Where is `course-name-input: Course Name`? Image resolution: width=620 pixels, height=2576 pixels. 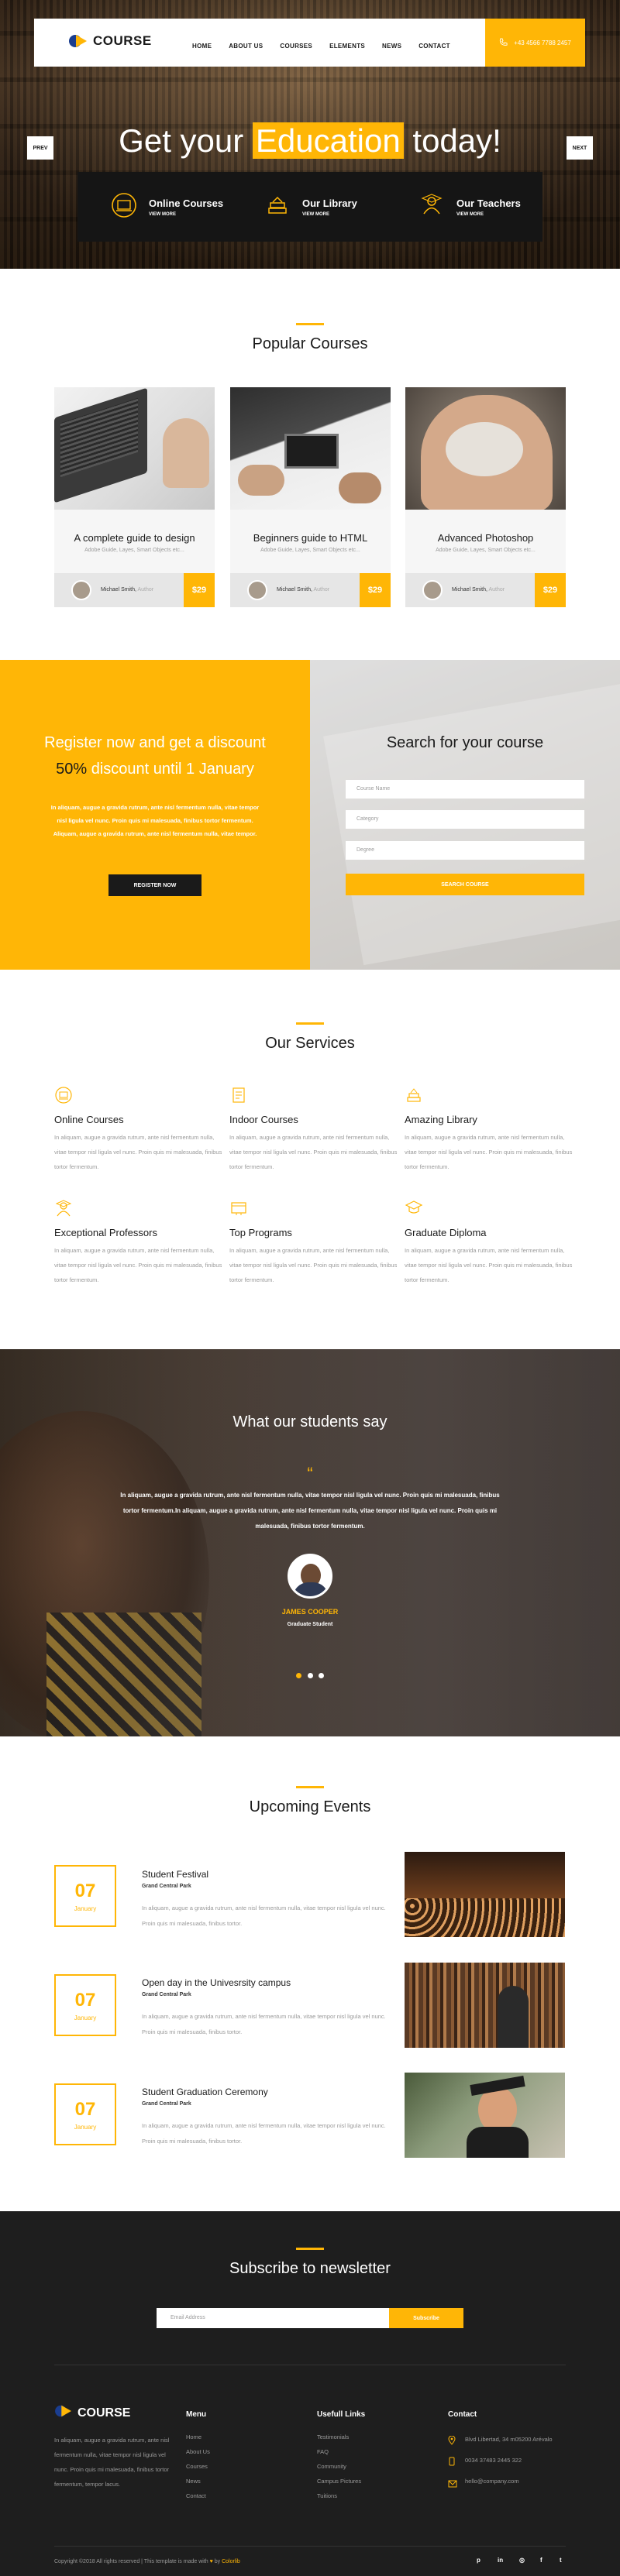 course-name-input: Course Name is located at coordinates (465, 789).